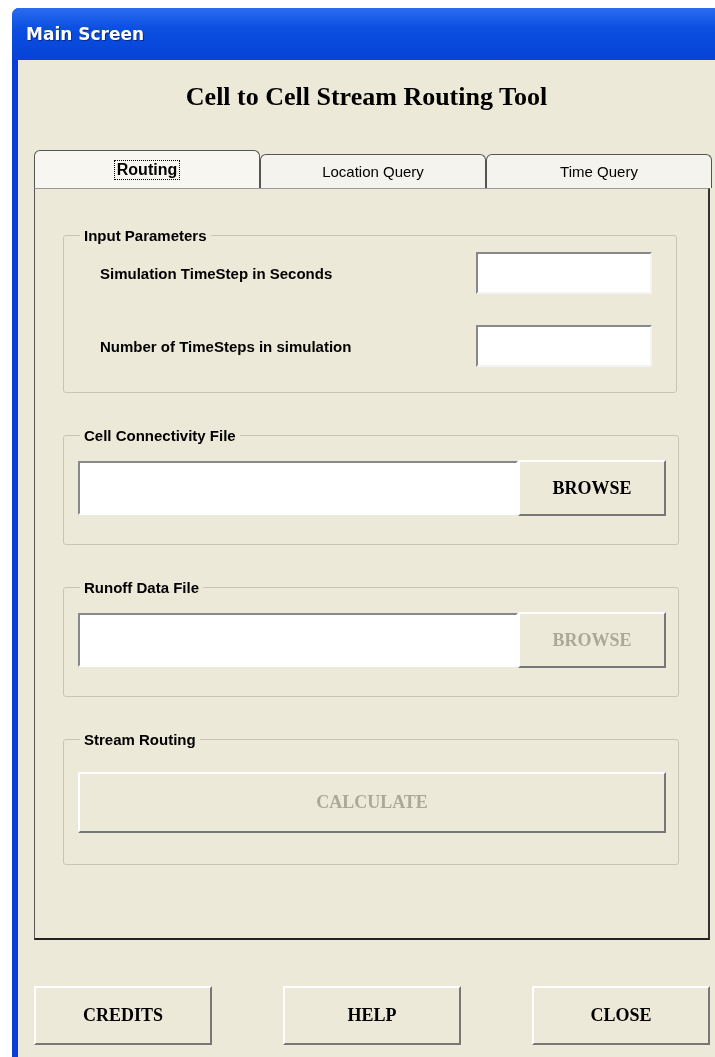 The width and height of the screenshot is (715, 1057). What do you see at coordinates (216, 273) in the screenshot?
I see `field-label: Simulation TimeStep in Seconds` at bounding box center [216, 273].